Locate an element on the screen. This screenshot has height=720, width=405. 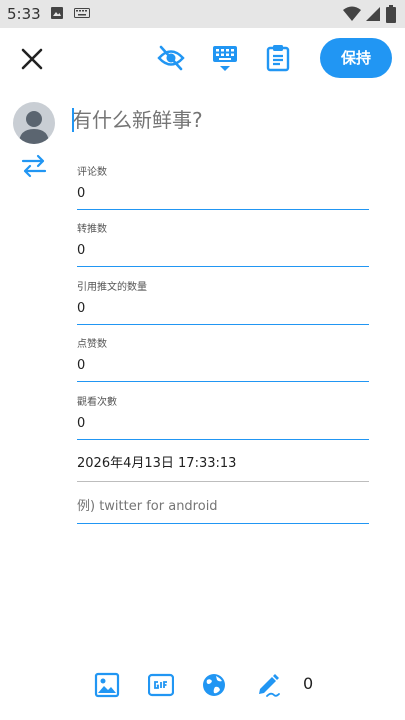
battery-icon is located at coordinates (391, 14).